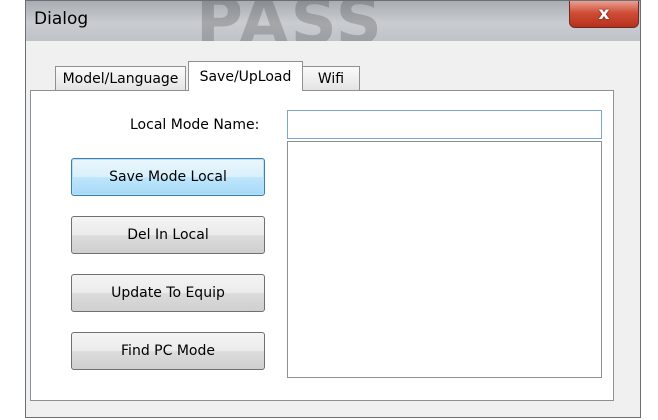 The width and height of the screenshot is (658, 420). I want to click on save-mode-local-label: Save Mode Local, so click(168, 177).